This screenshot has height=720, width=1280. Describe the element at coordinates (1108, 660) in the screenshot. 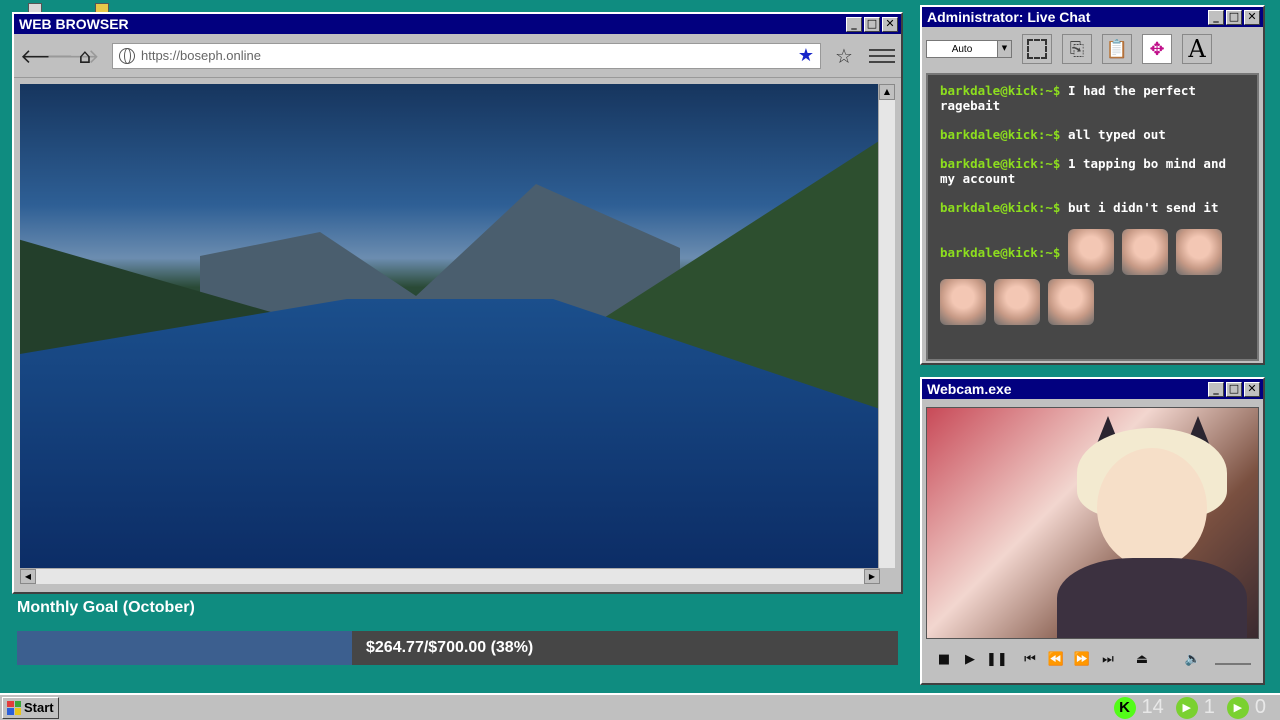

I see `skip-forward-icon: ⏭` at that location.